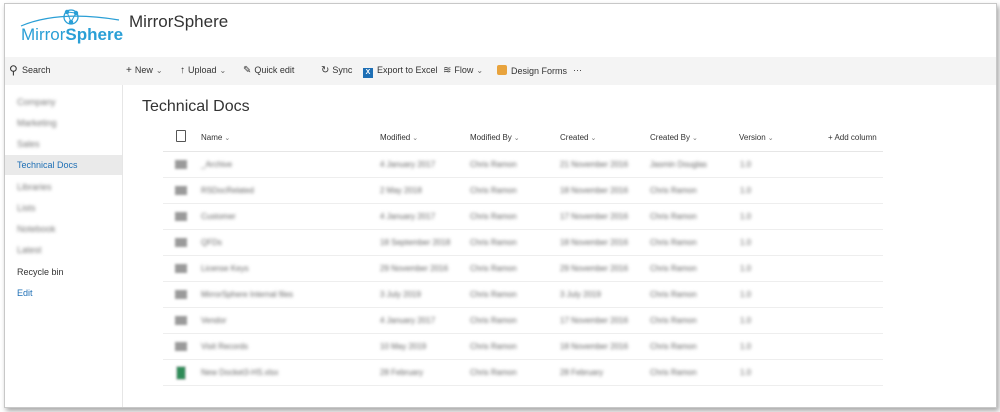 The image size is (1000, 412). I want to click on site-title: MirrorSphere, so click(178, 22).